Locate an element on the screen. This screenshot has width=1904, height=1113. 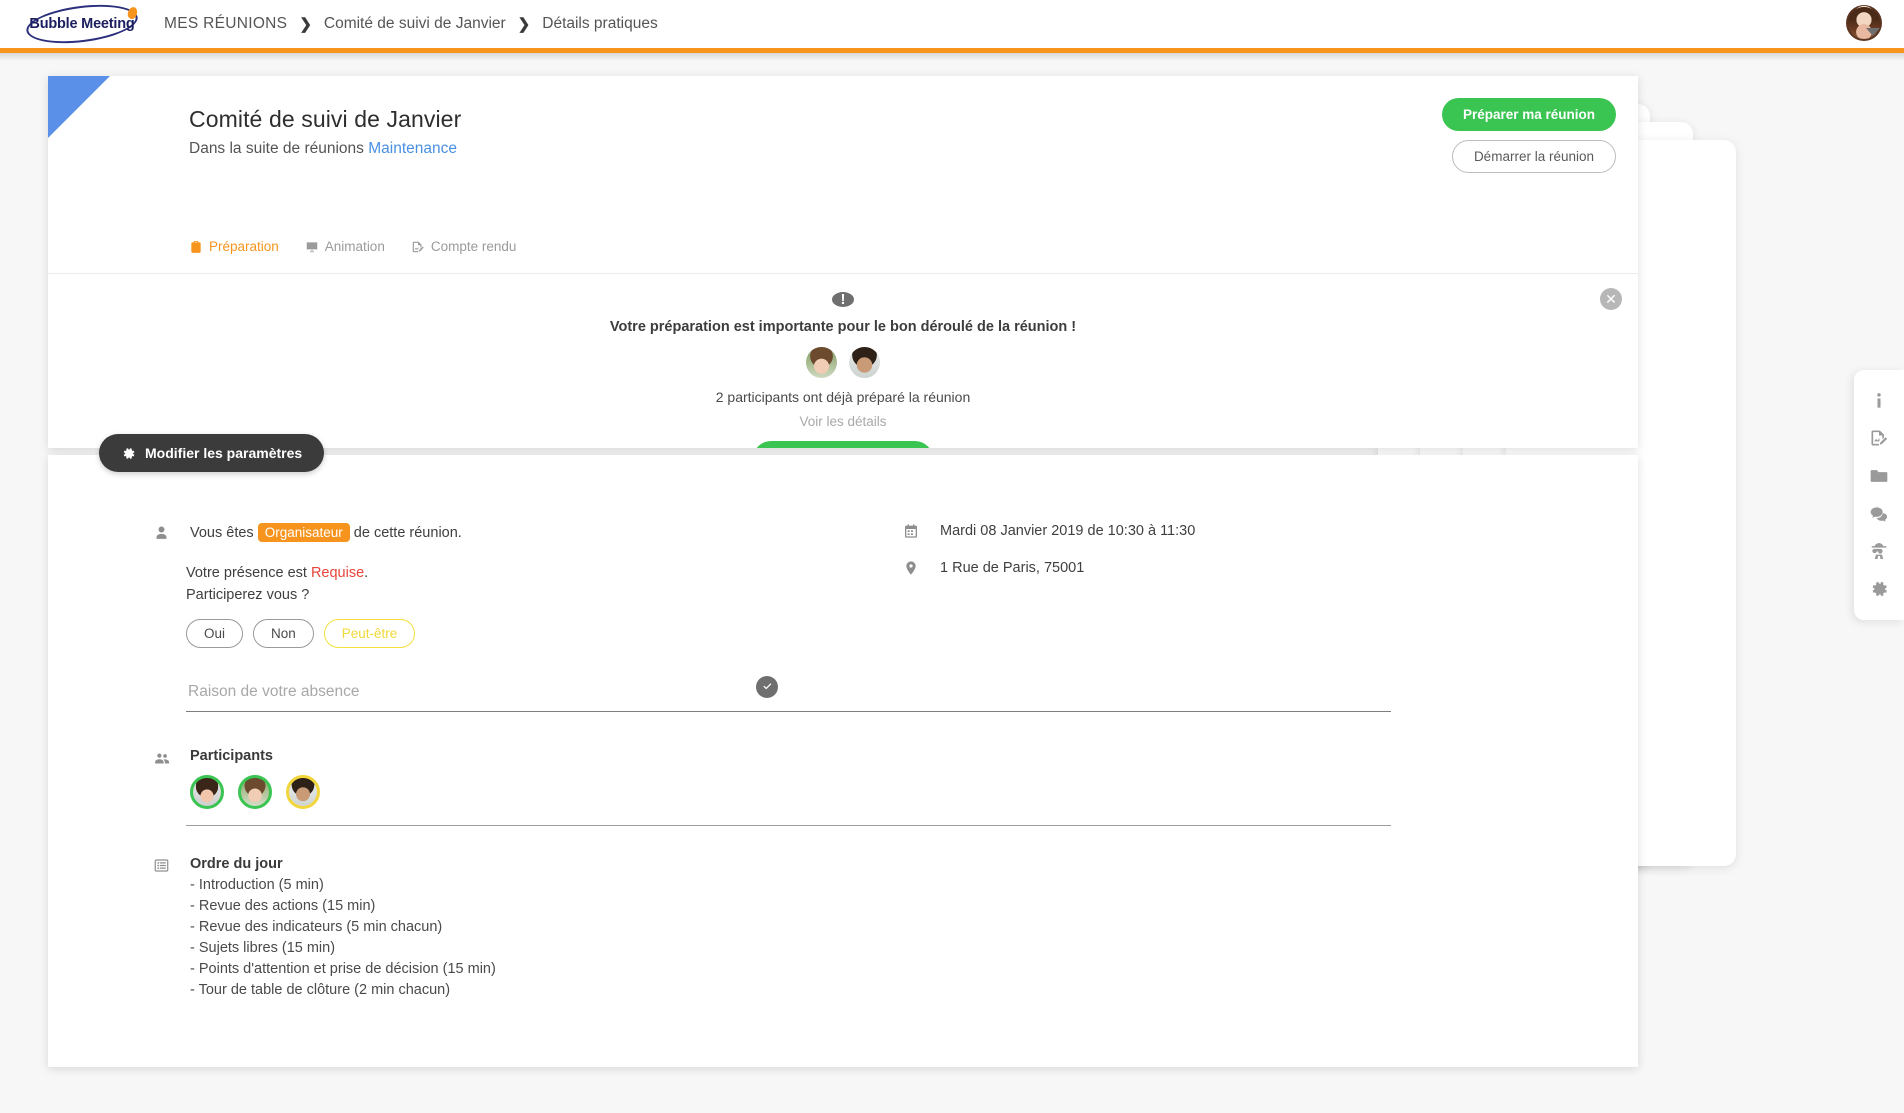
close-icon: ✕ is located at coordinates (1611, 299).